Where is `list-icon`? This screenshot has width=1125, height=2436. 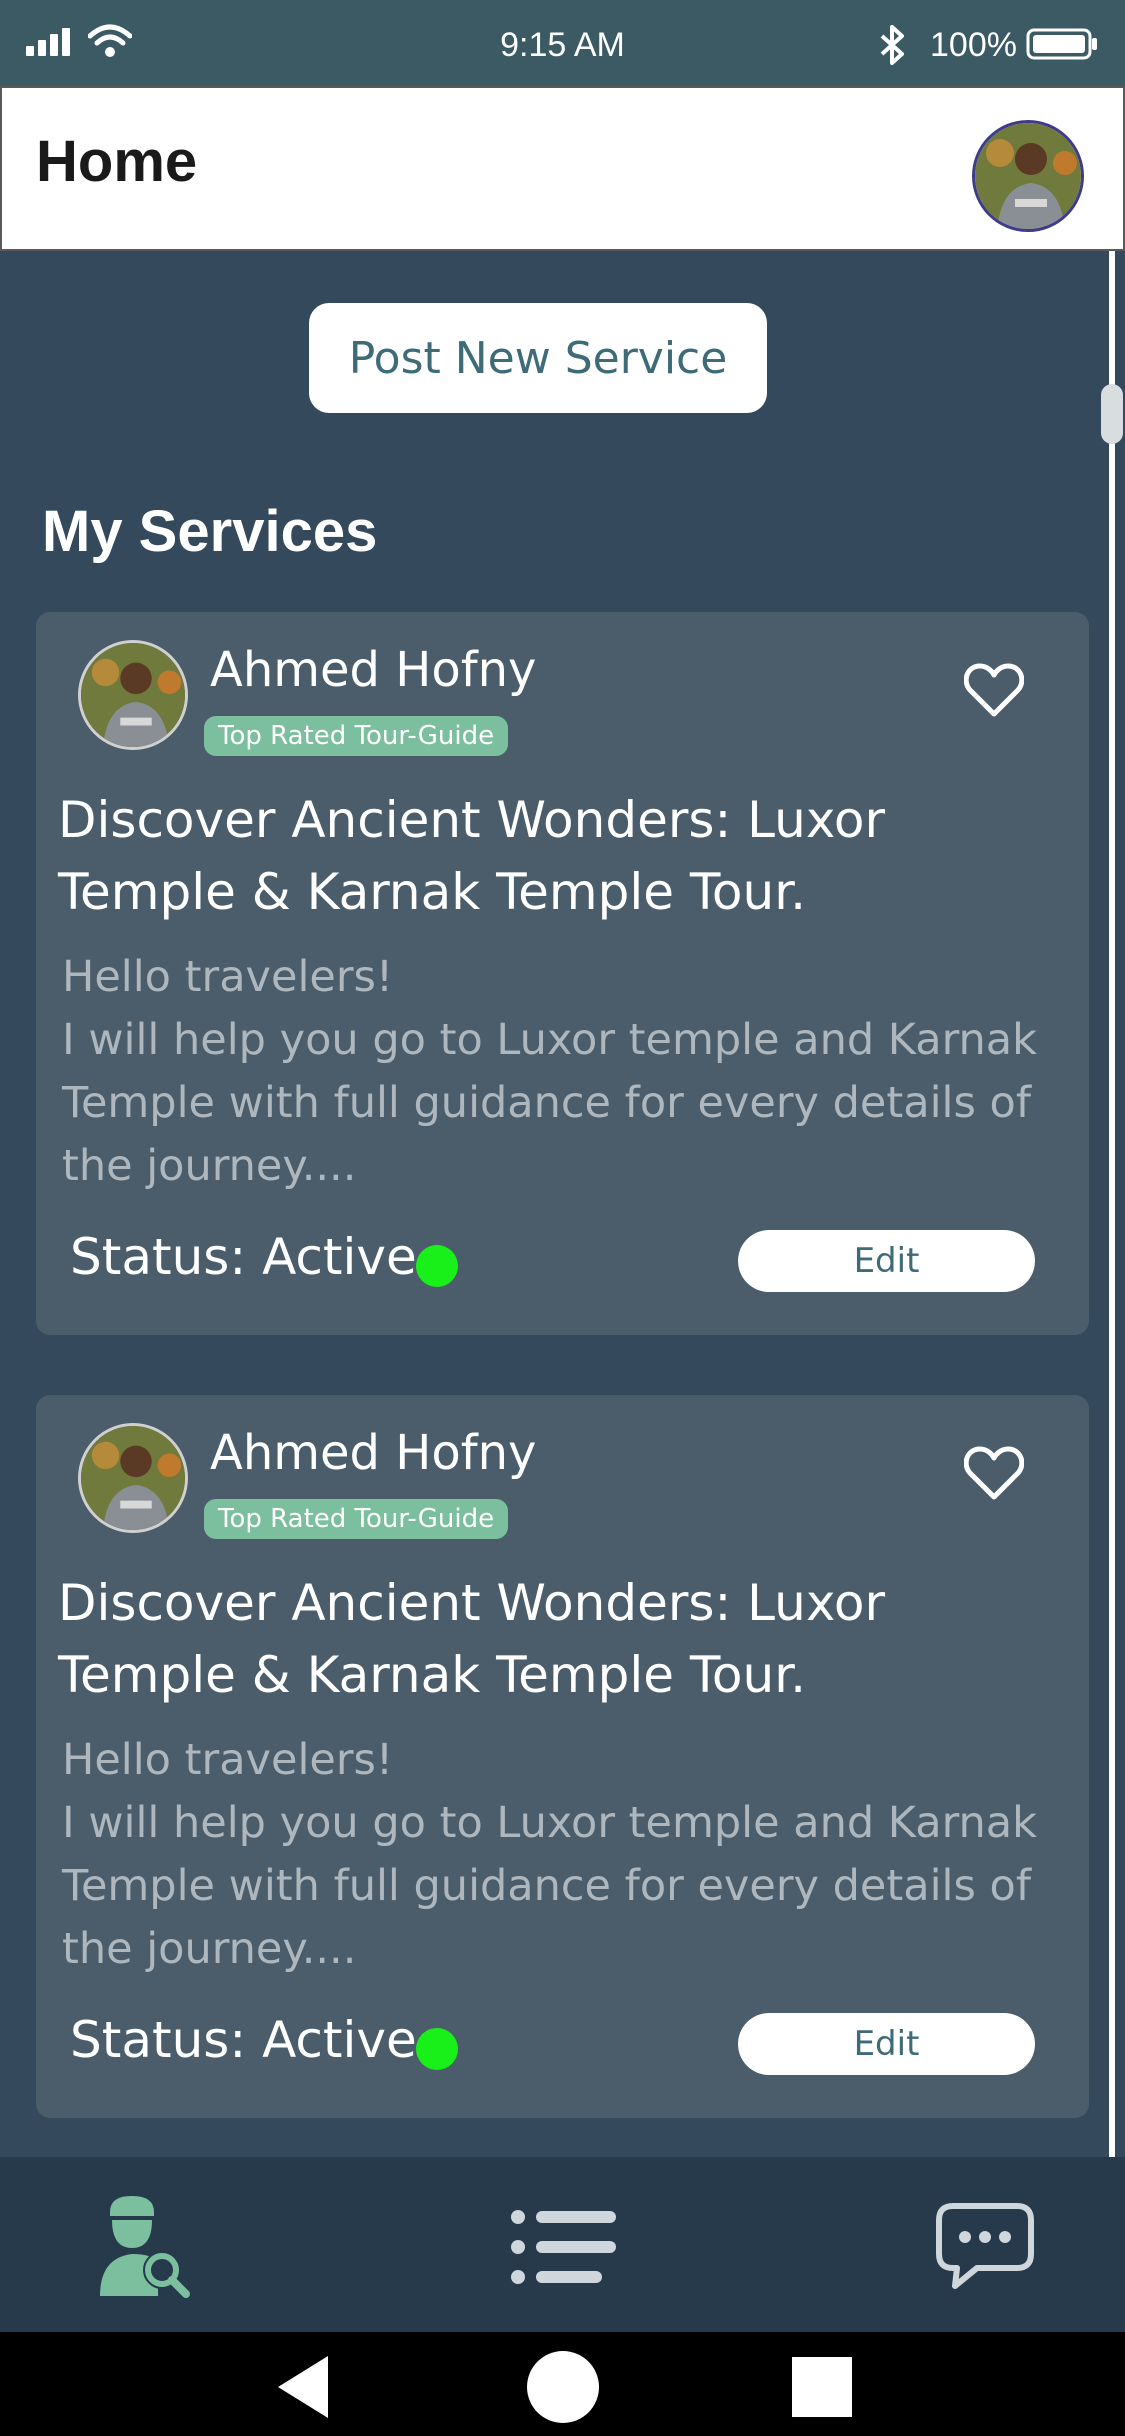 list-icon is located at coordinates (563, 2247).